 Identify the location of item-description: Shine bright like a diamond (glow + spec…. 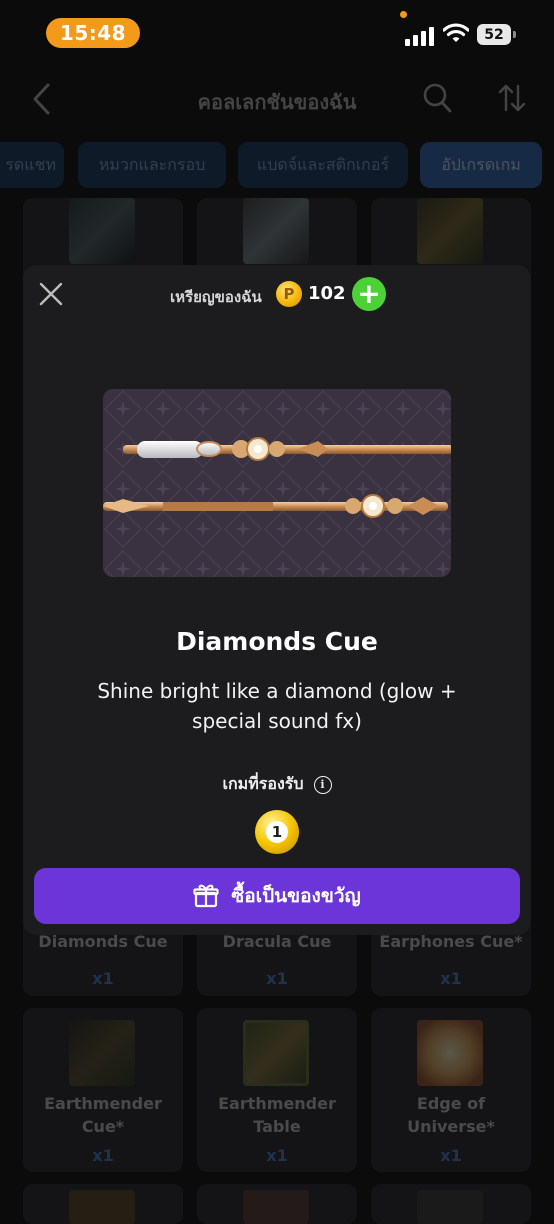
(277, 706).